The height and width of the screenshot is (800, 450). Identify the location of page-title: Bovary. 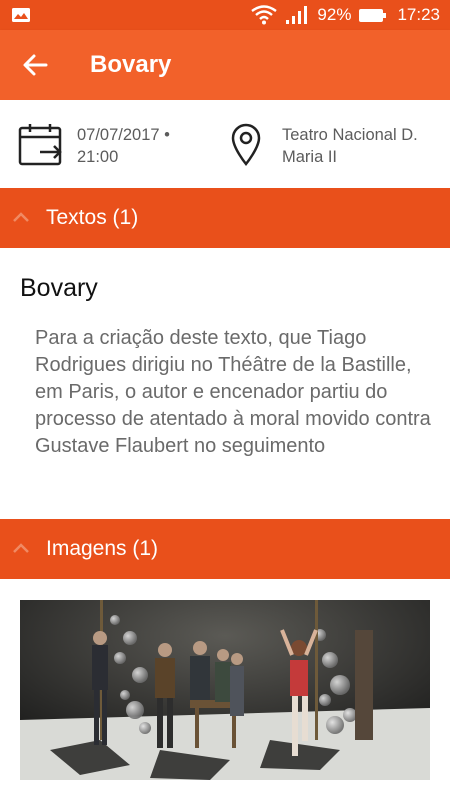
(131, 64).